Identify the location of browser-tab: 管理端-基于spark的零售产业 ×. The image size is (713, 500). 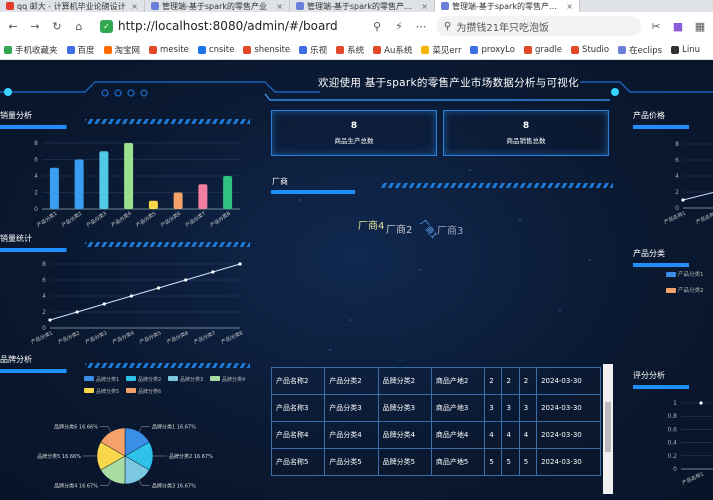
(217, 6).